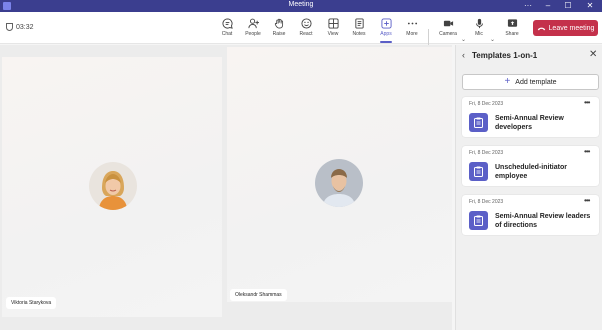  I want to click on template-title: Semi-Annual Review developers, so click(529, 123).